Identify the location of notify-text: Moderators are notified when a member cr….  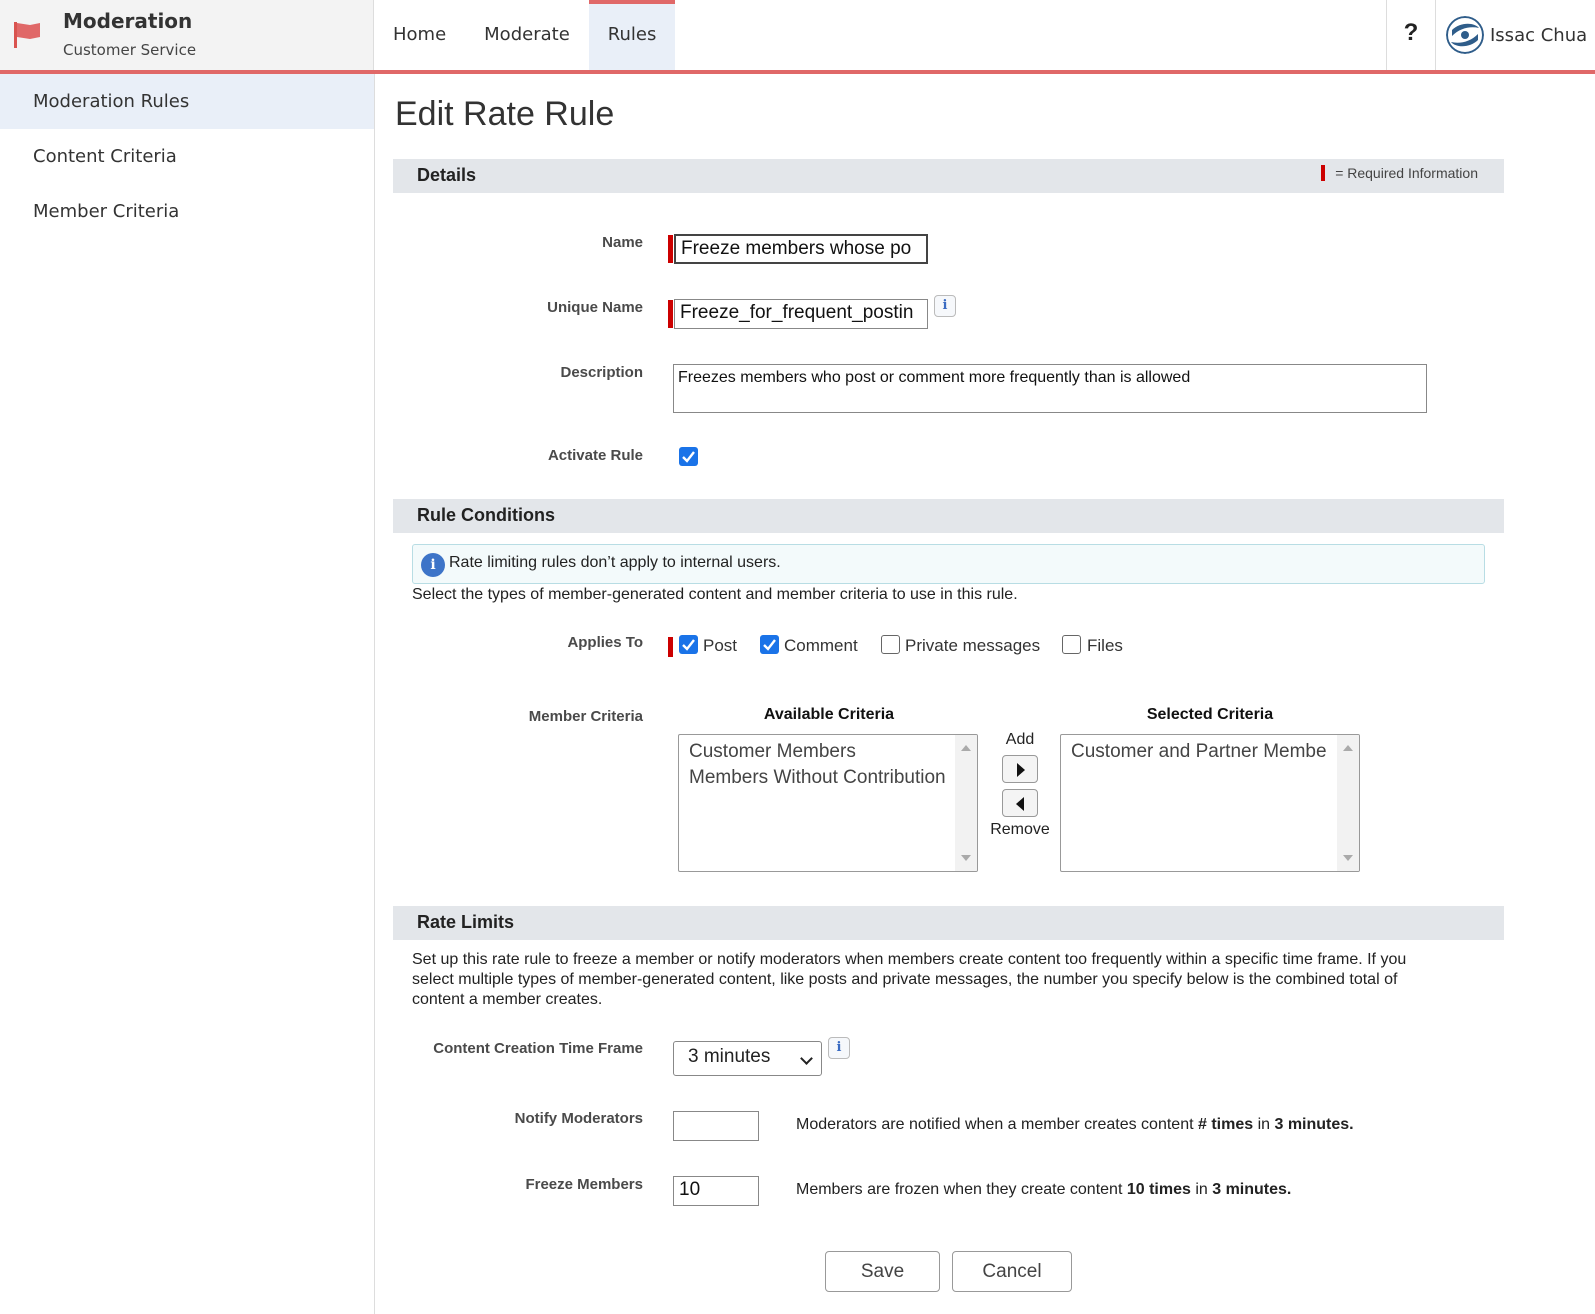
(997, 1124).